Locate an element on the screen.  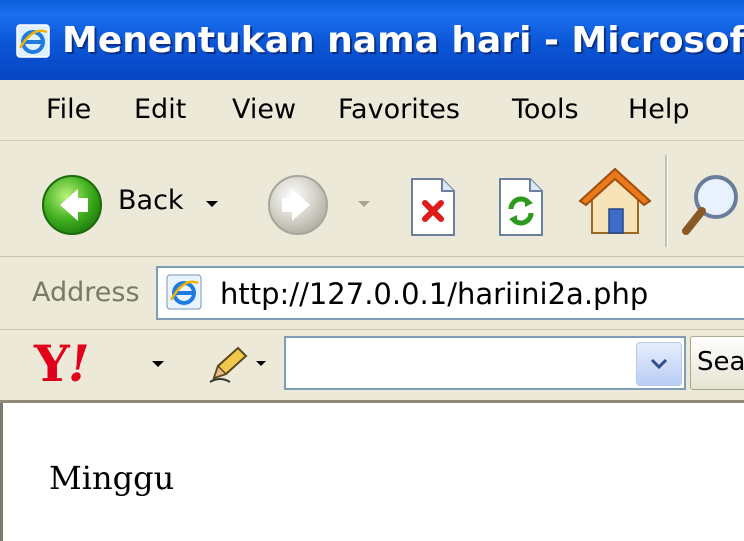
menu-bar: File Edit View Favorites Tools Help is located at coordinates (372, 110).